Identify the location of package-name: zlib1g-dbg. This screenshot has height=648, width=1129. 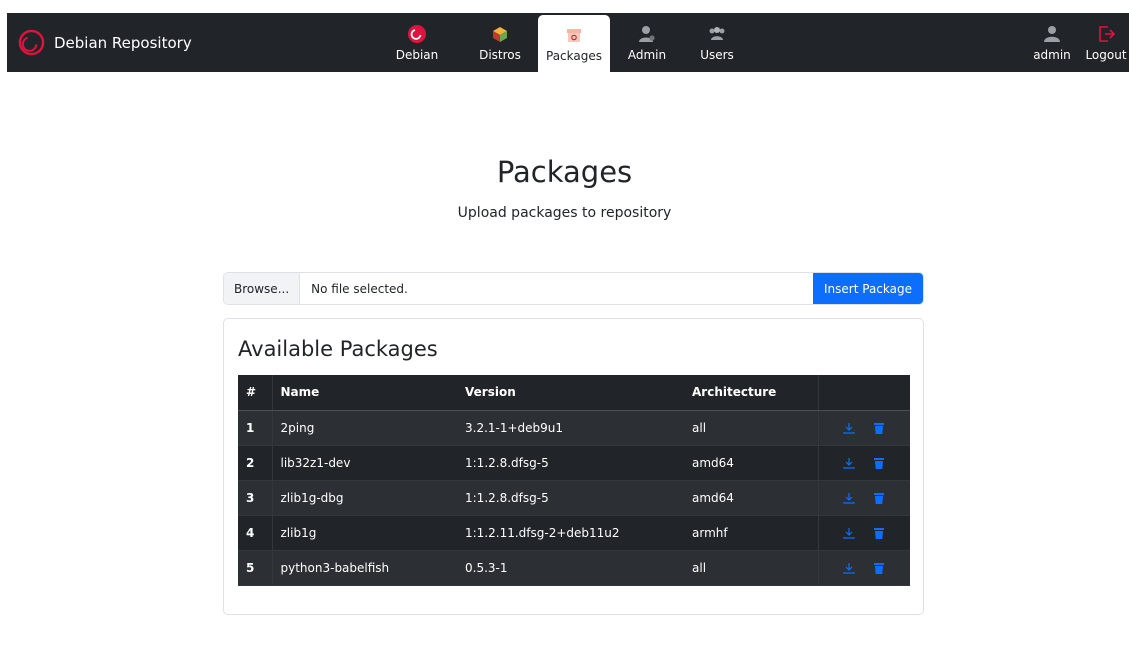
(364, 498).